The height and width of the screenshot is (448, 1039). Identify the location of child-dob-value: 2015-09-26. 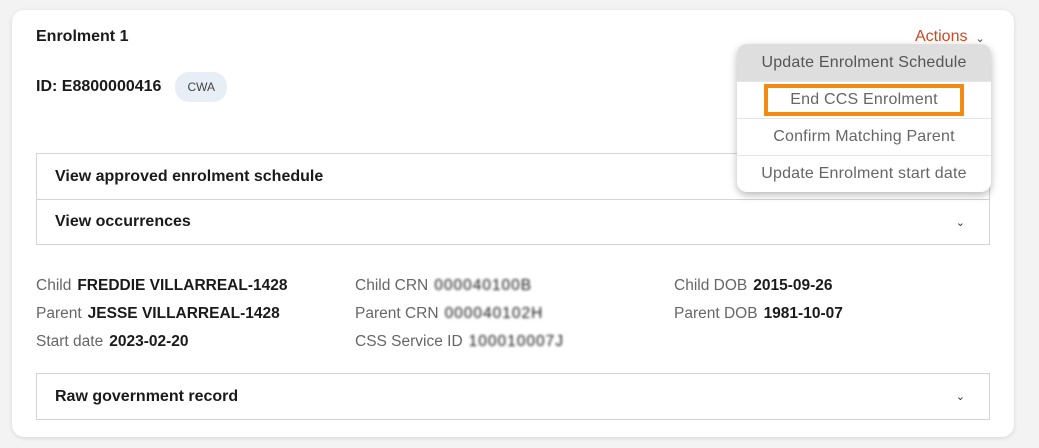
(793, 285).